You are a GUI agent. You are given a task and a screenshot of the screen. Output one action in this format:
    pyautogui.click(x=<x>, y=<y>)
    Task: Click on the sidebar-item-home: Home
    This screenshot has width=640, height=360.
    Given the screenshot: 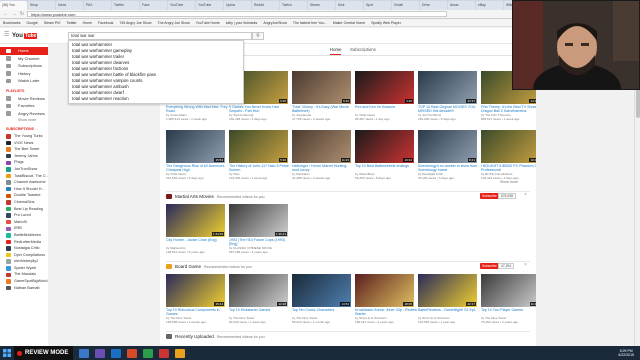 What is the action you would take?
    pyautogui.click(x=24, y=51)
    